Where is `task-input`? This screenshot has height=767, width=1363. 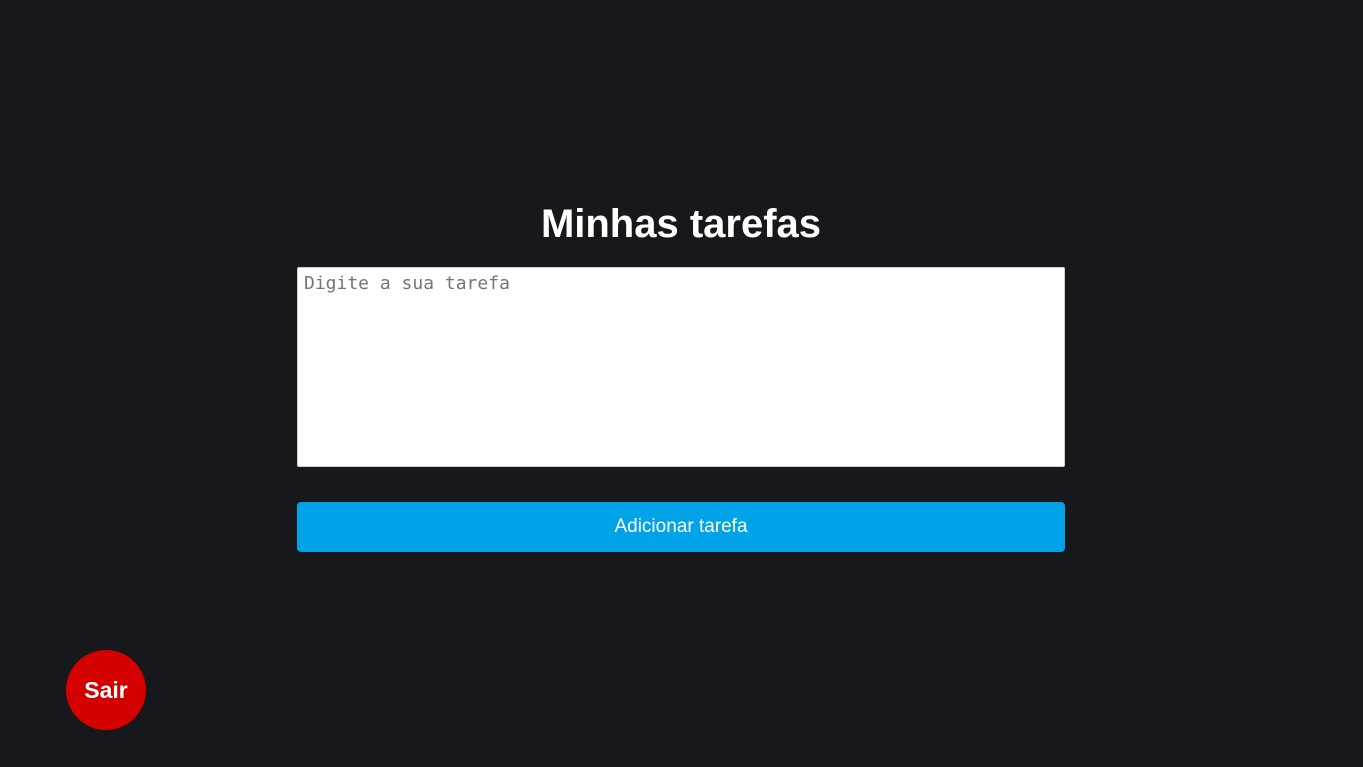 task-input is located at coordinates (681, 367).